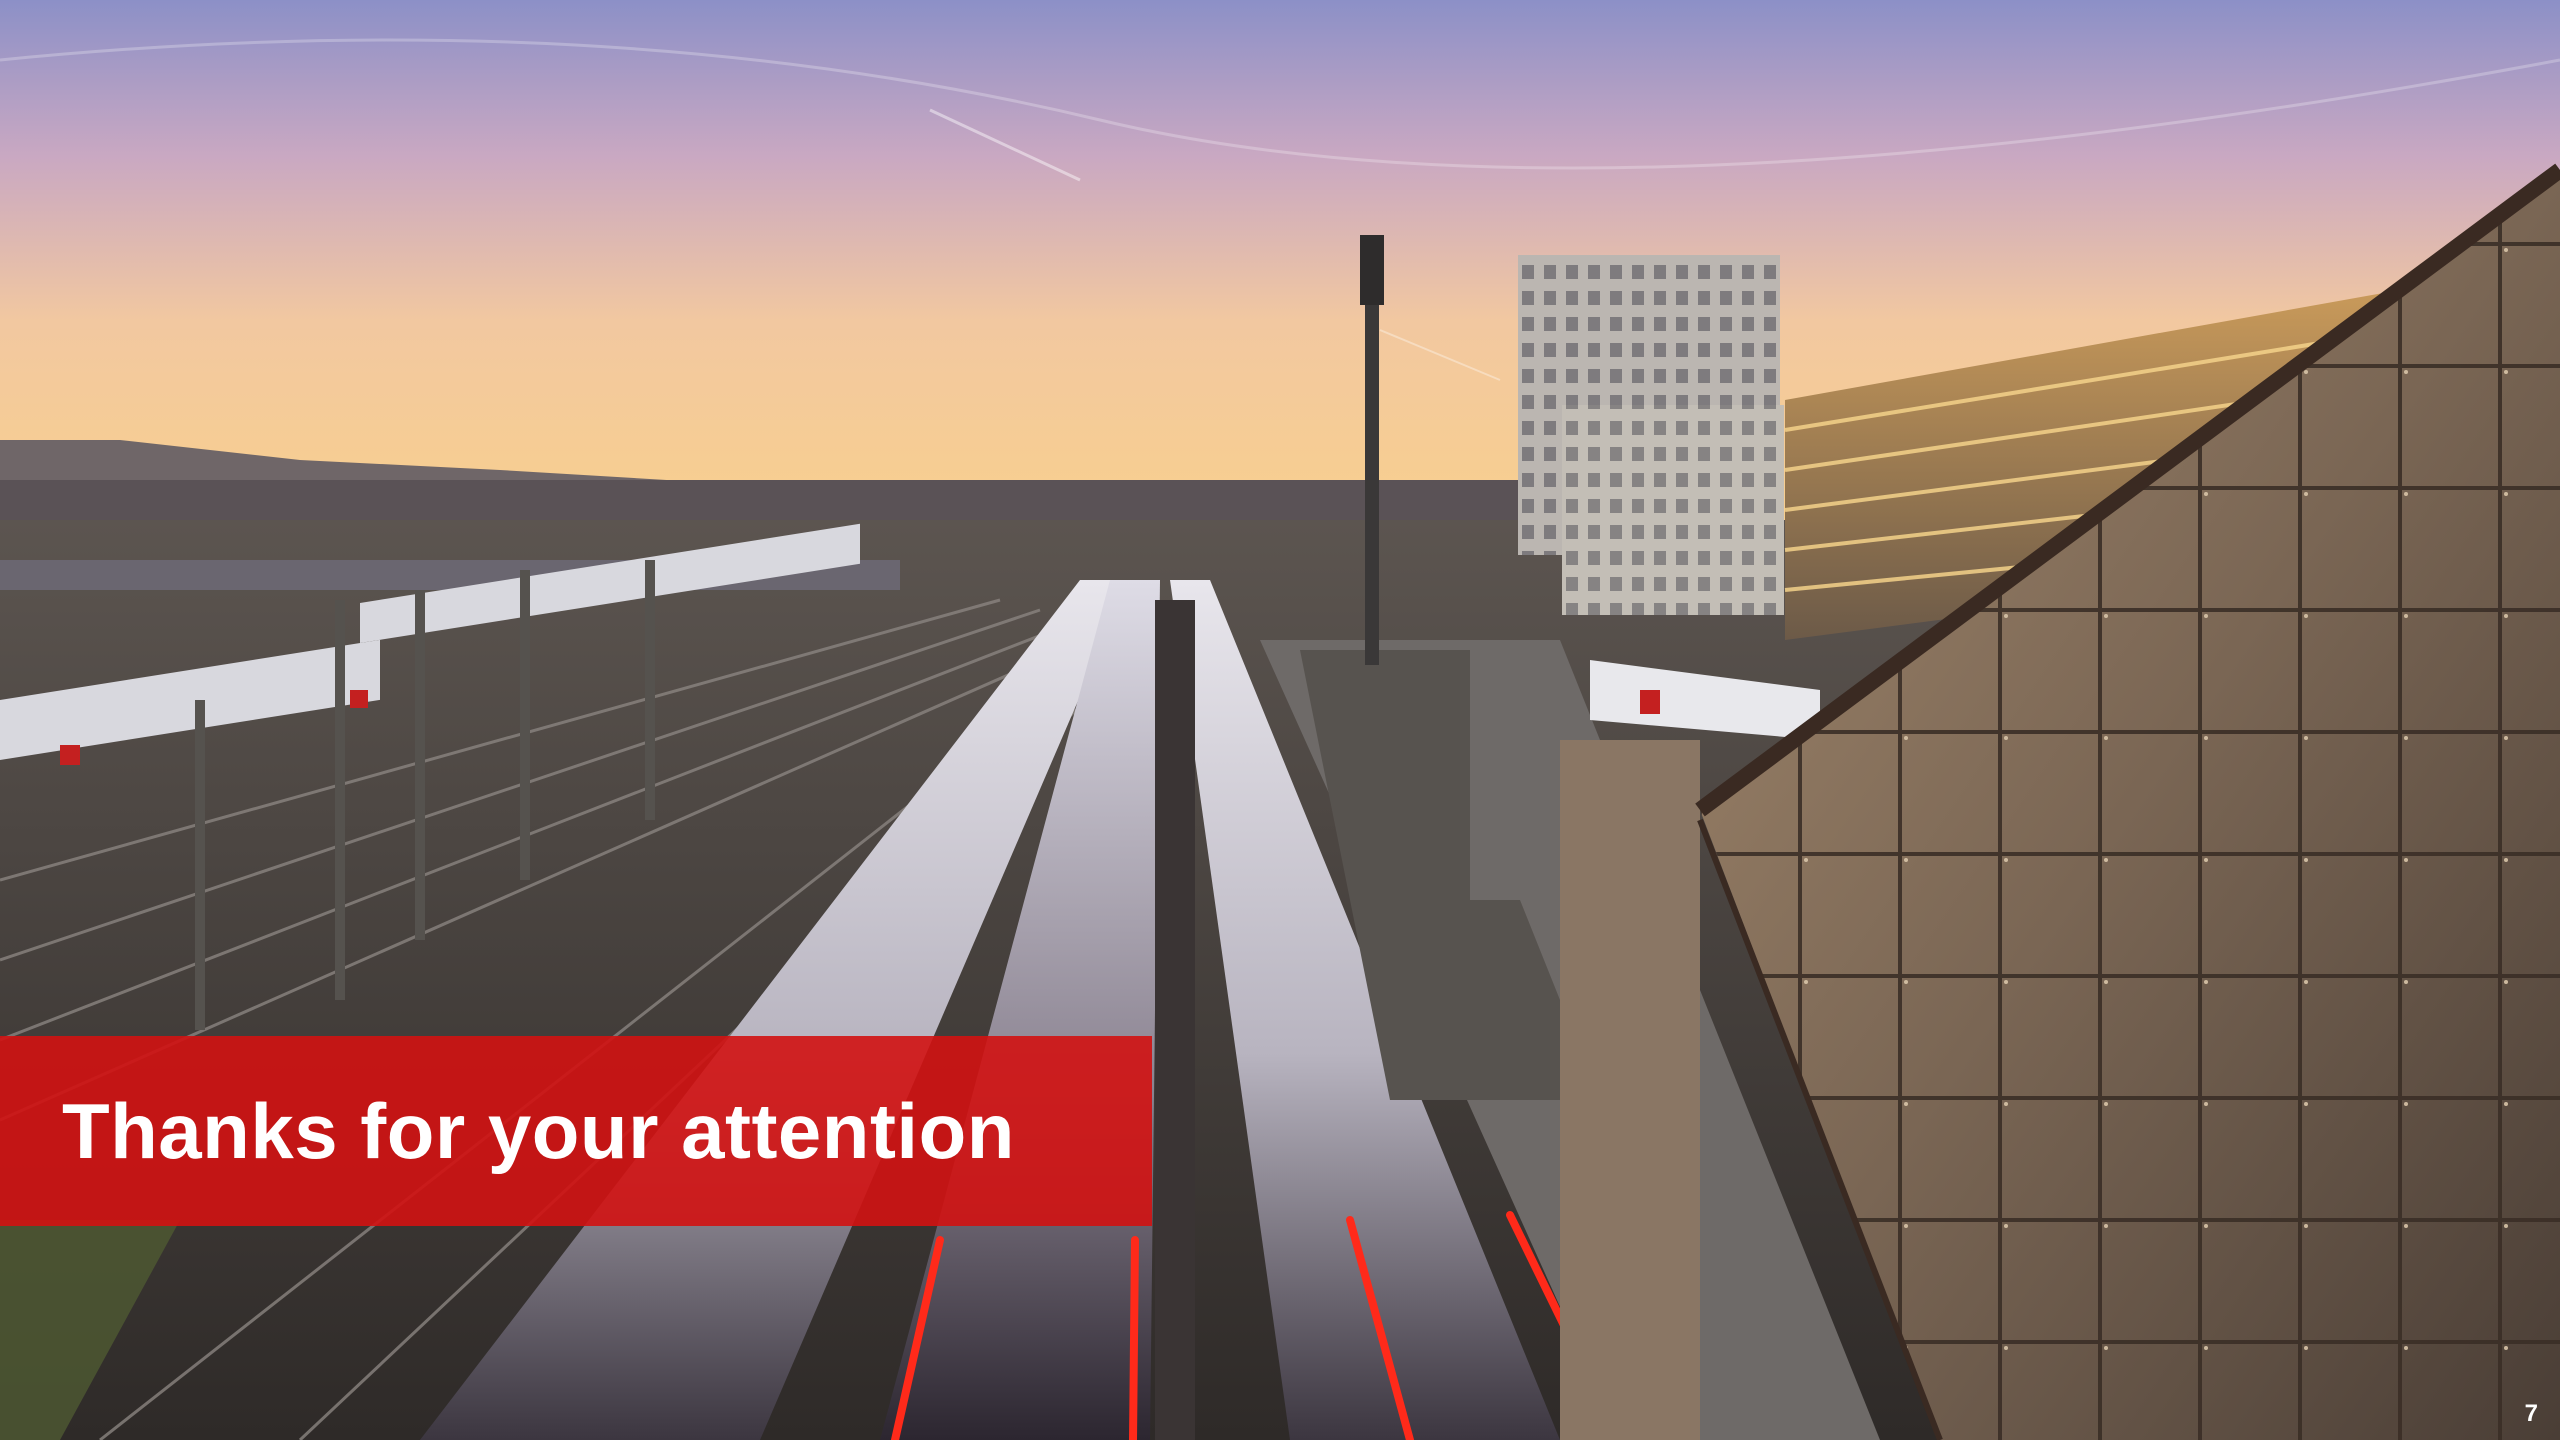  Describe the element at coordinates (538, 1130) in the screenshot. I see `slide-title: Thanks for your attention` at that location.